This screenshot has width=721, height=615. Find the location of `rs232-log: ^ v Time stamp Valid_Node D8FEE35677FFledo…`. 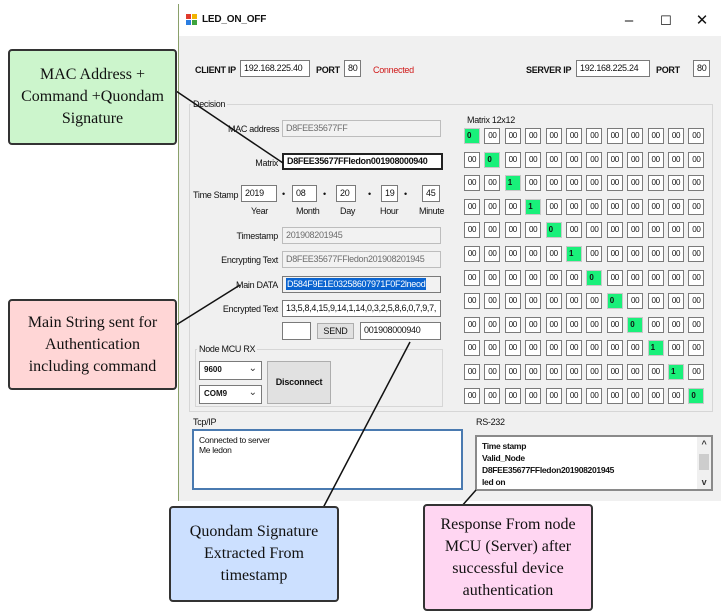

rs232-log: ^ v Time stamp Valid_Node D8FEE35677FFledo… is located at coordinates (594, 463).